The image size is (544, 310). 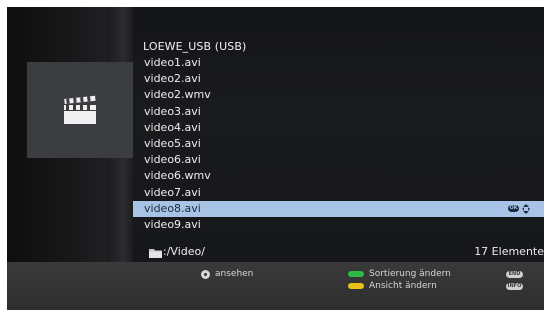 I want to click on ok-button-icon, so click(x=205, y=274).